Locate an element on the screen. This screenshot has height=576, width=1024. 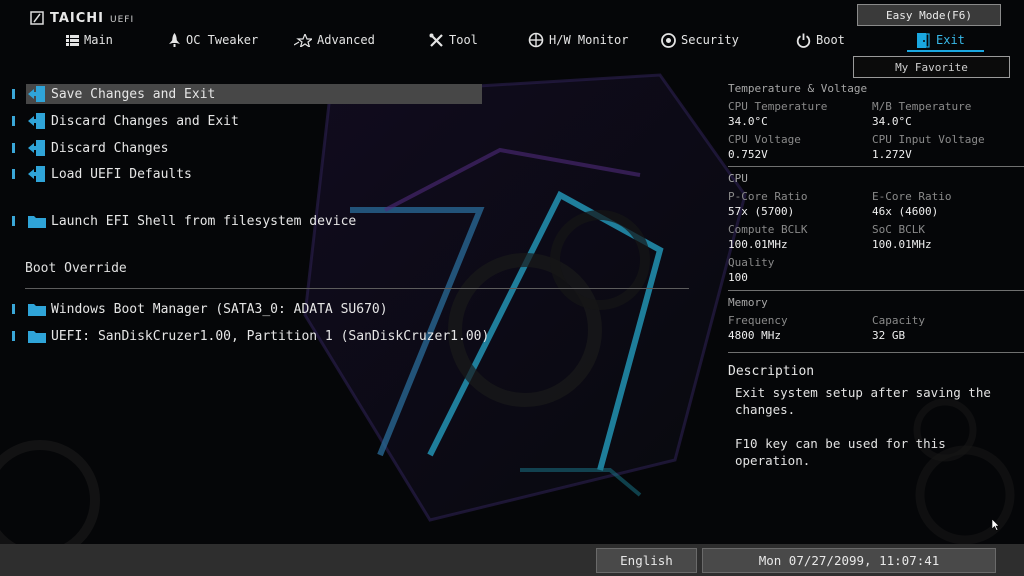
tab-exit: Exit is located at coordinates (941, 40).